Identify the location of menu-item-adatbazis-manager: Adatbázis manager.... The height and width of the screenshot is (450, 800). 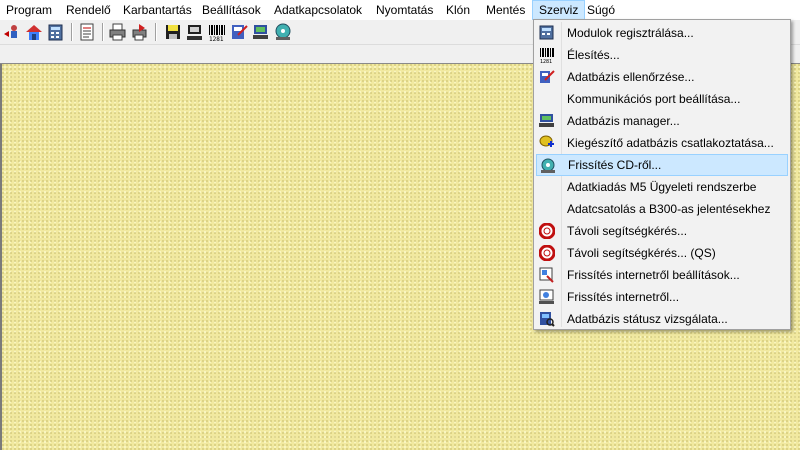
(662, 121).